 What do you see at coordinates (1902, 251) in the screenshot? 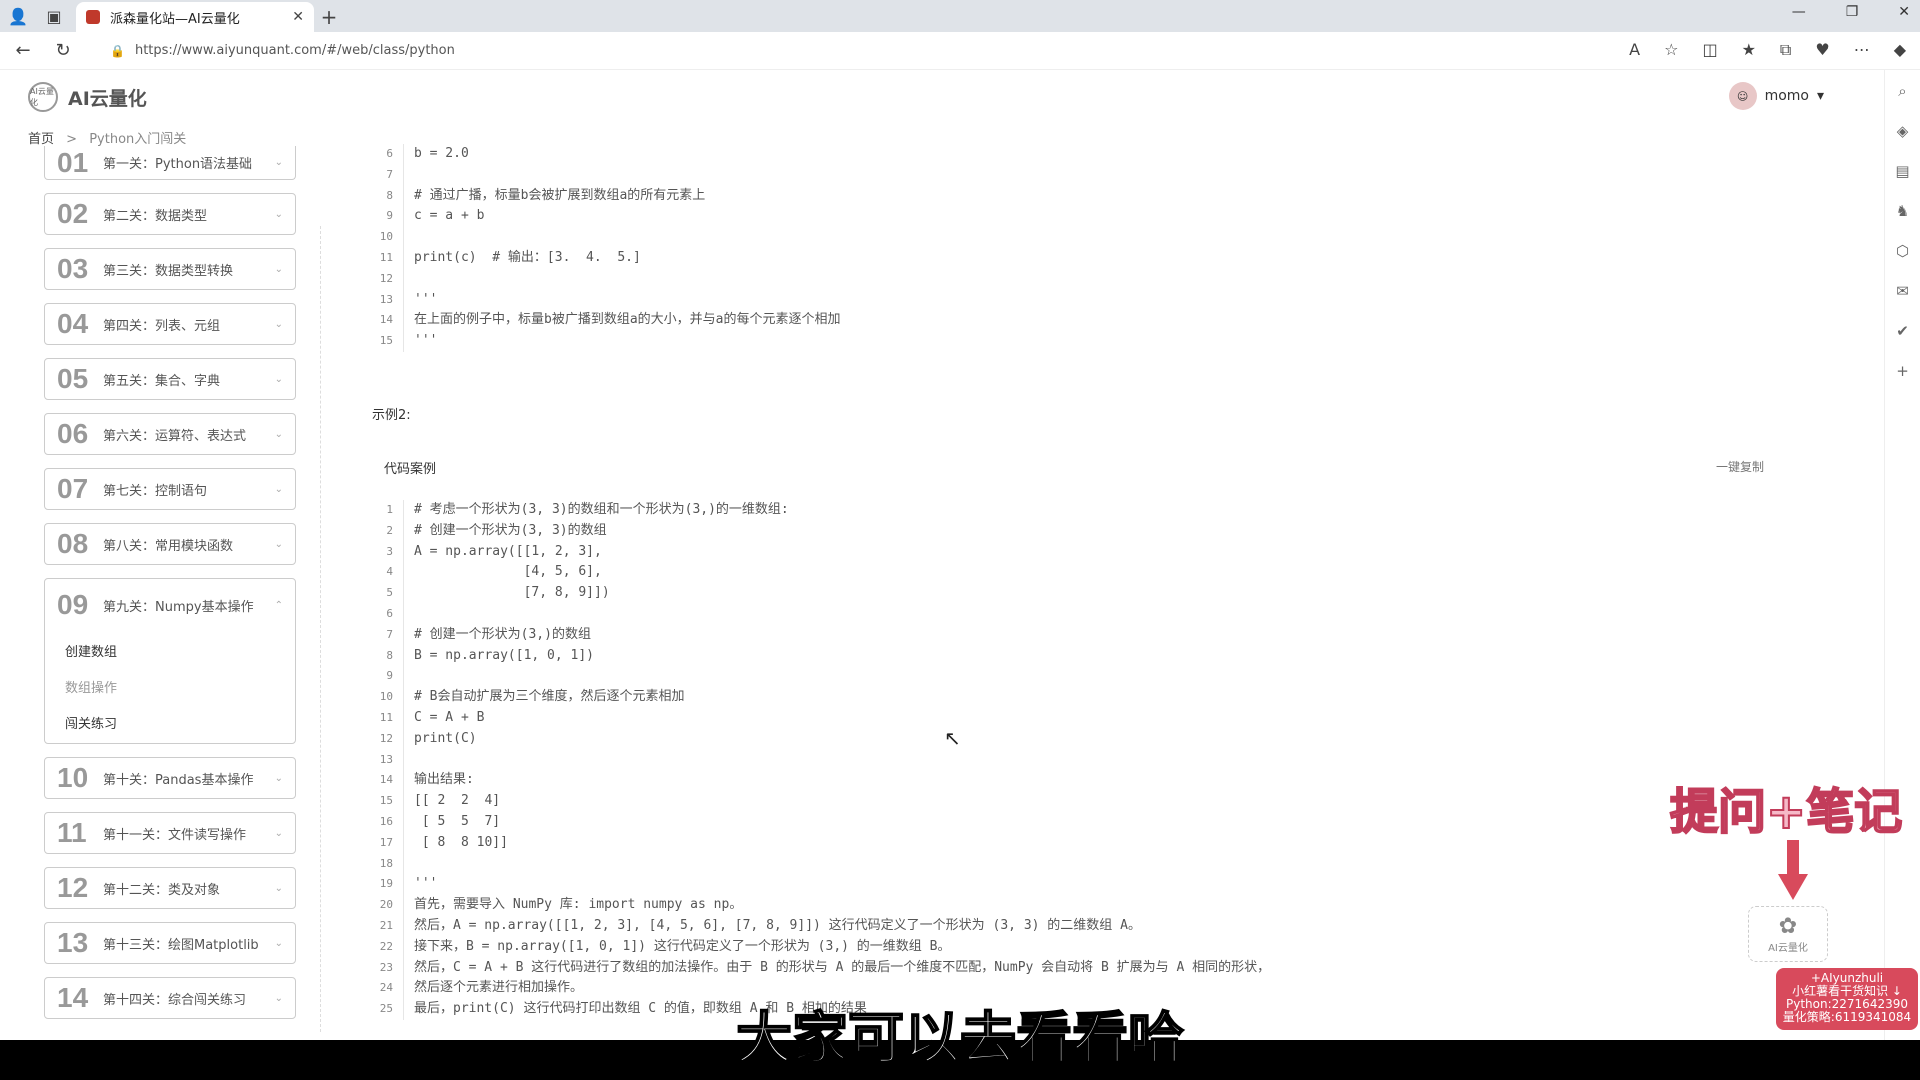
I see `office-icon: ⬡` at bounding box center [1902, 251].